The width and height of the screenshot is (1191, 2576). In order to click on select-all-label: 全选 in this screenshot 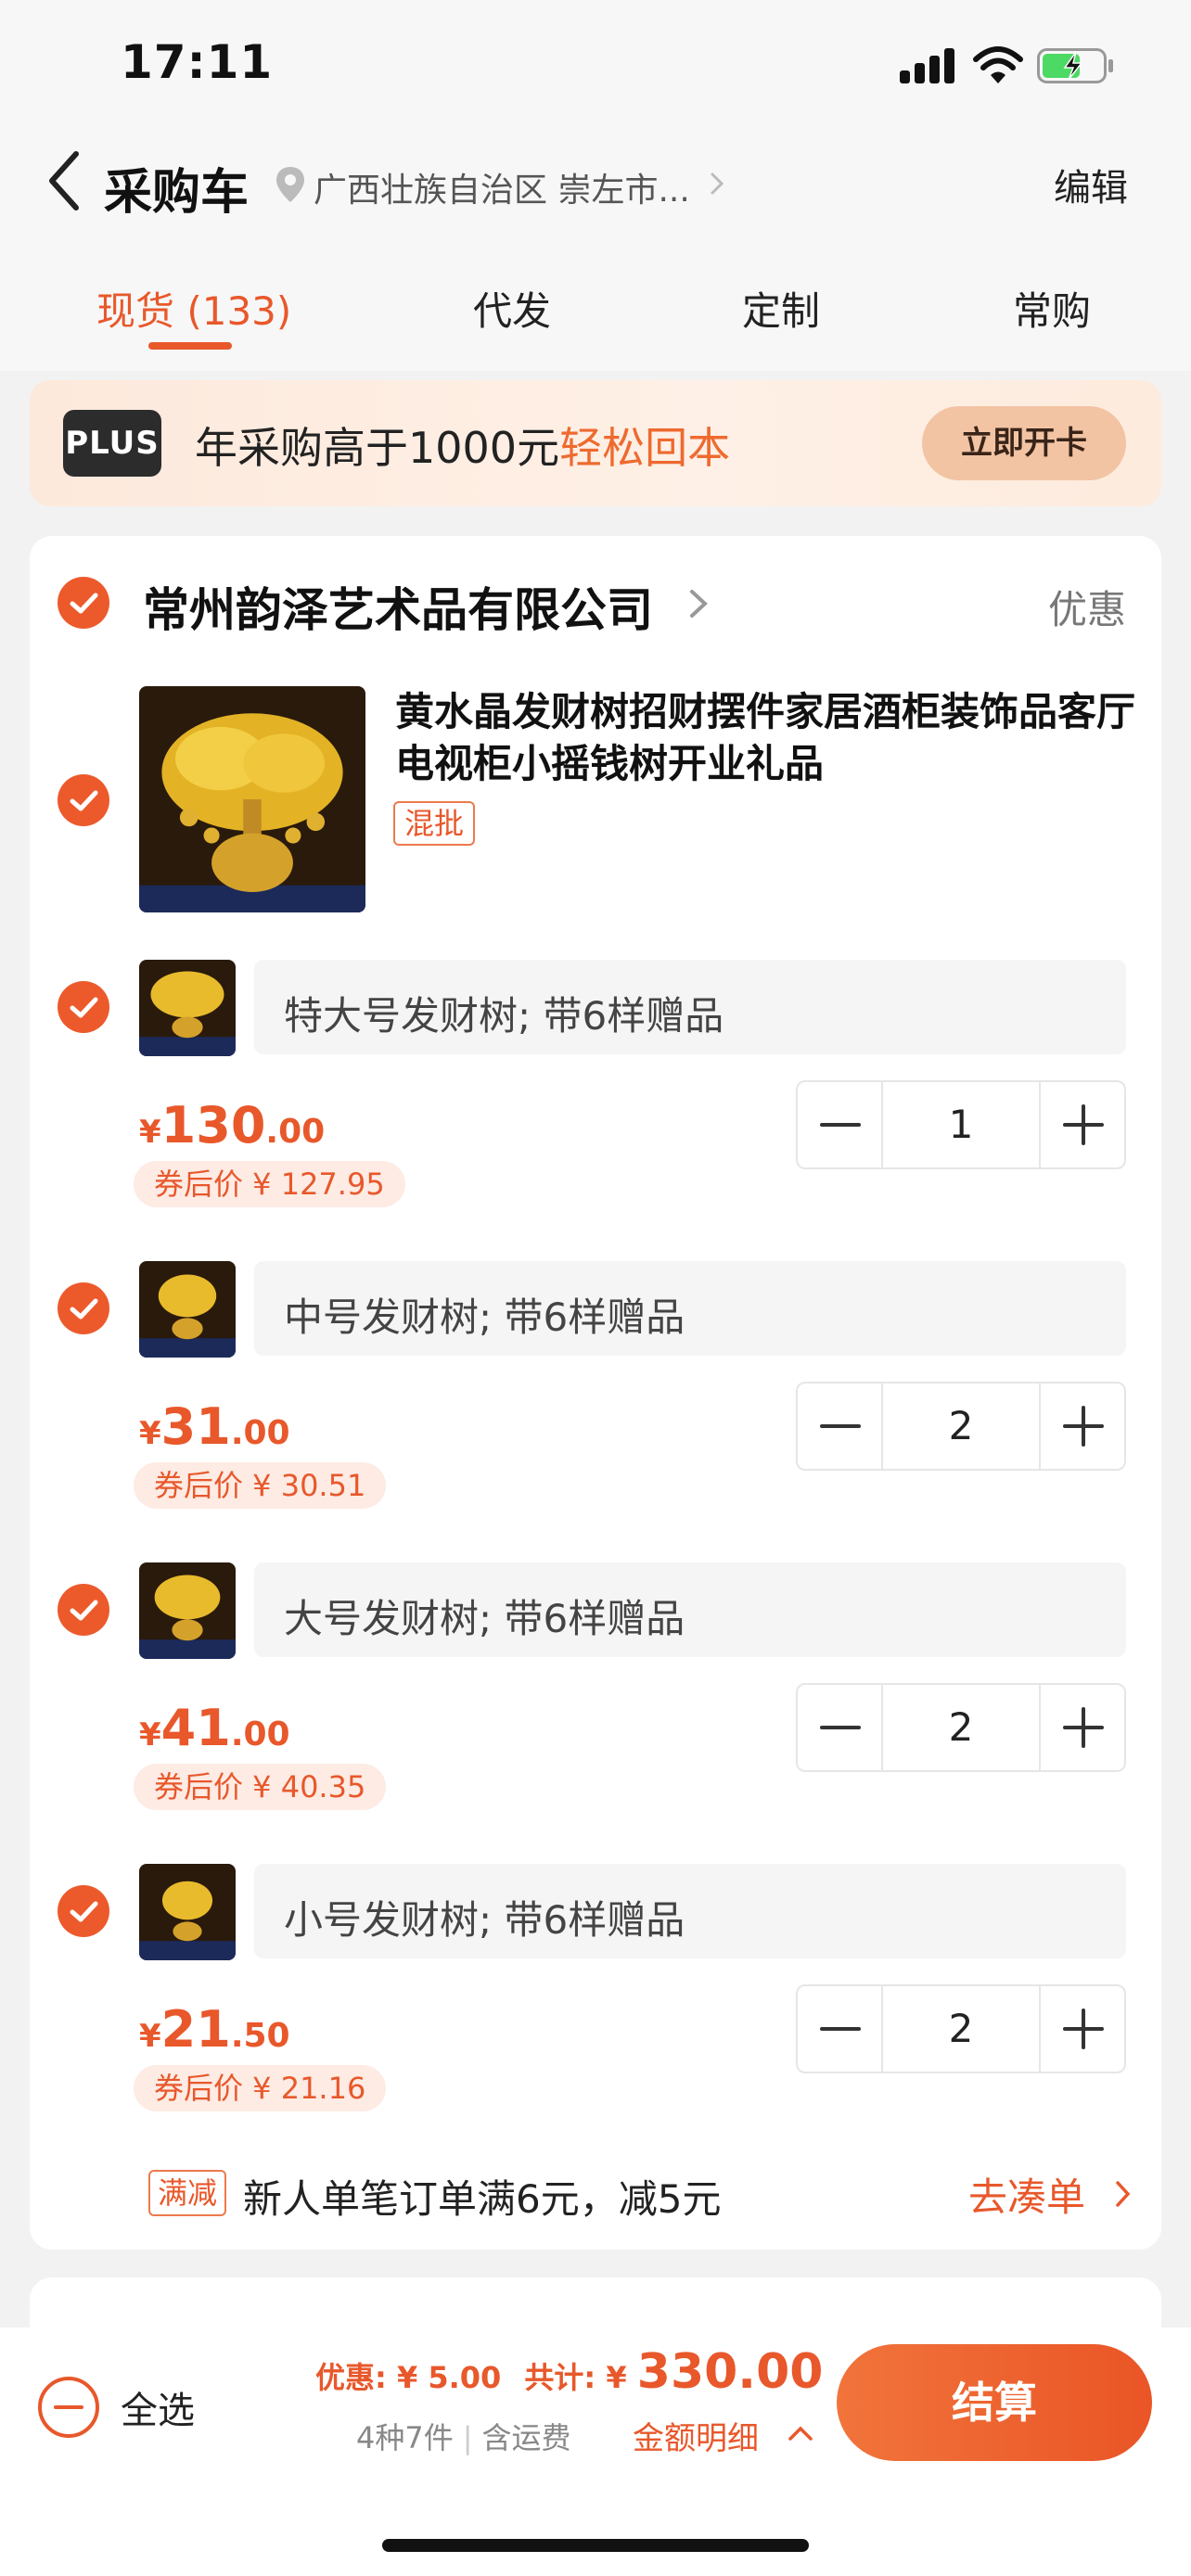, I will do `click(158, 2411)`.